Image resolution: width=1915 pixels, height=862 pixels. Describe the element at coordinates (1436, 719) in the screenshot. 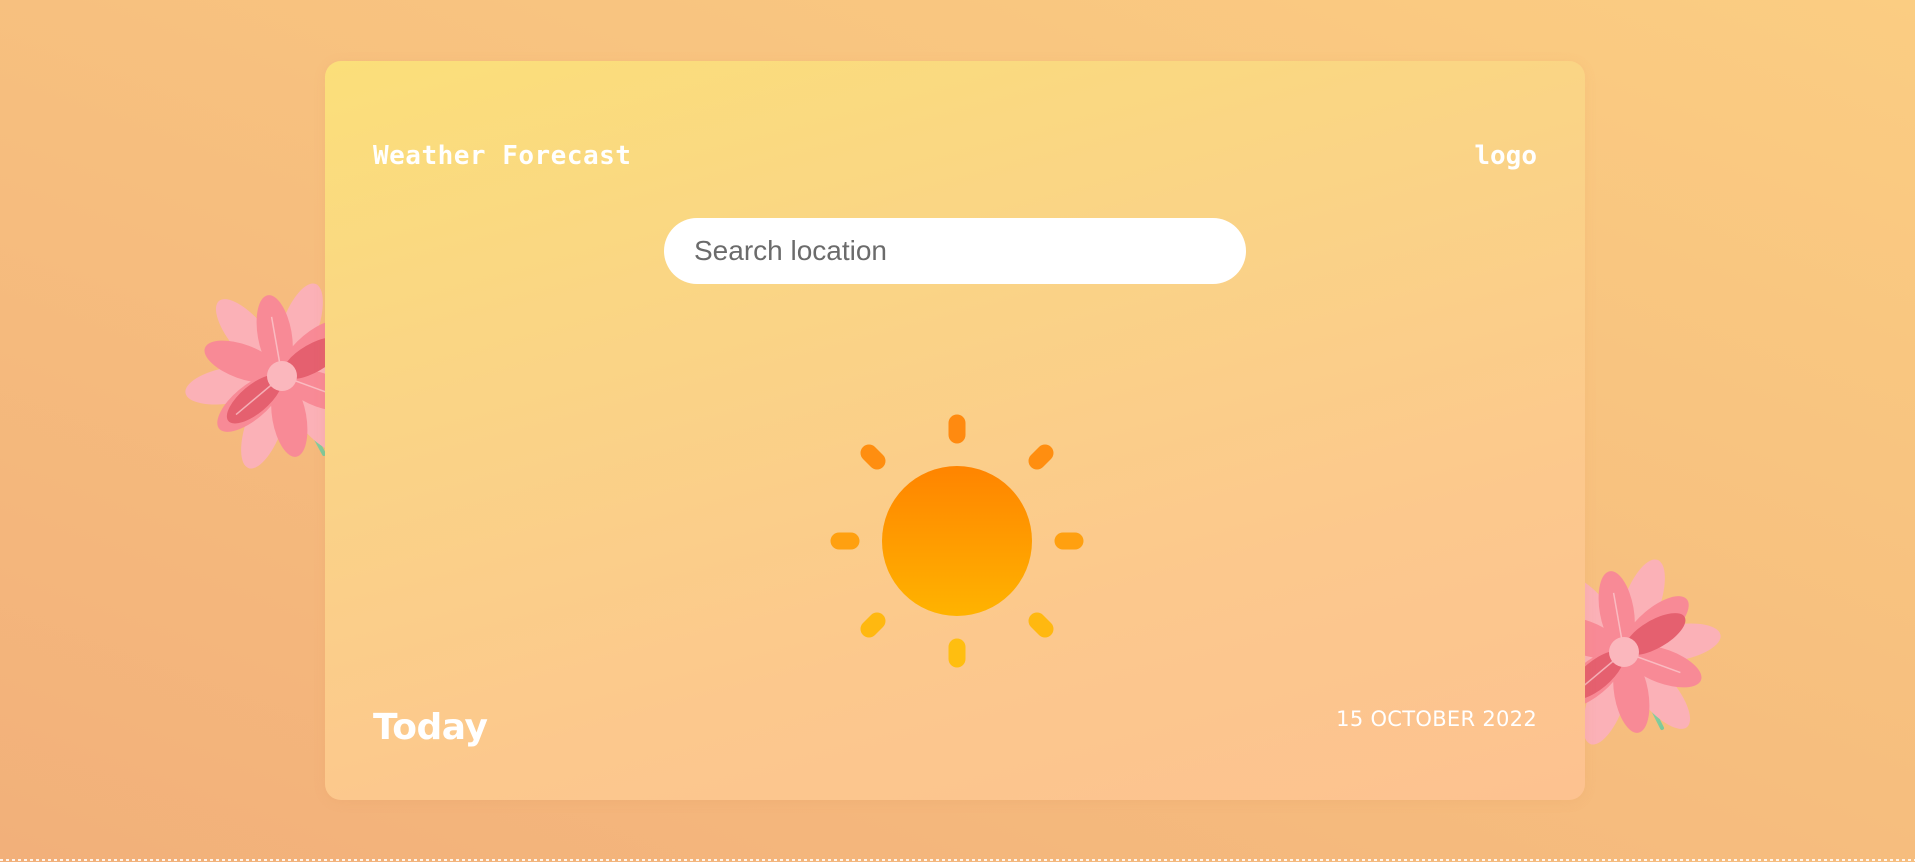

I see `date-label: 15 OCTOBER 2022` at that location.